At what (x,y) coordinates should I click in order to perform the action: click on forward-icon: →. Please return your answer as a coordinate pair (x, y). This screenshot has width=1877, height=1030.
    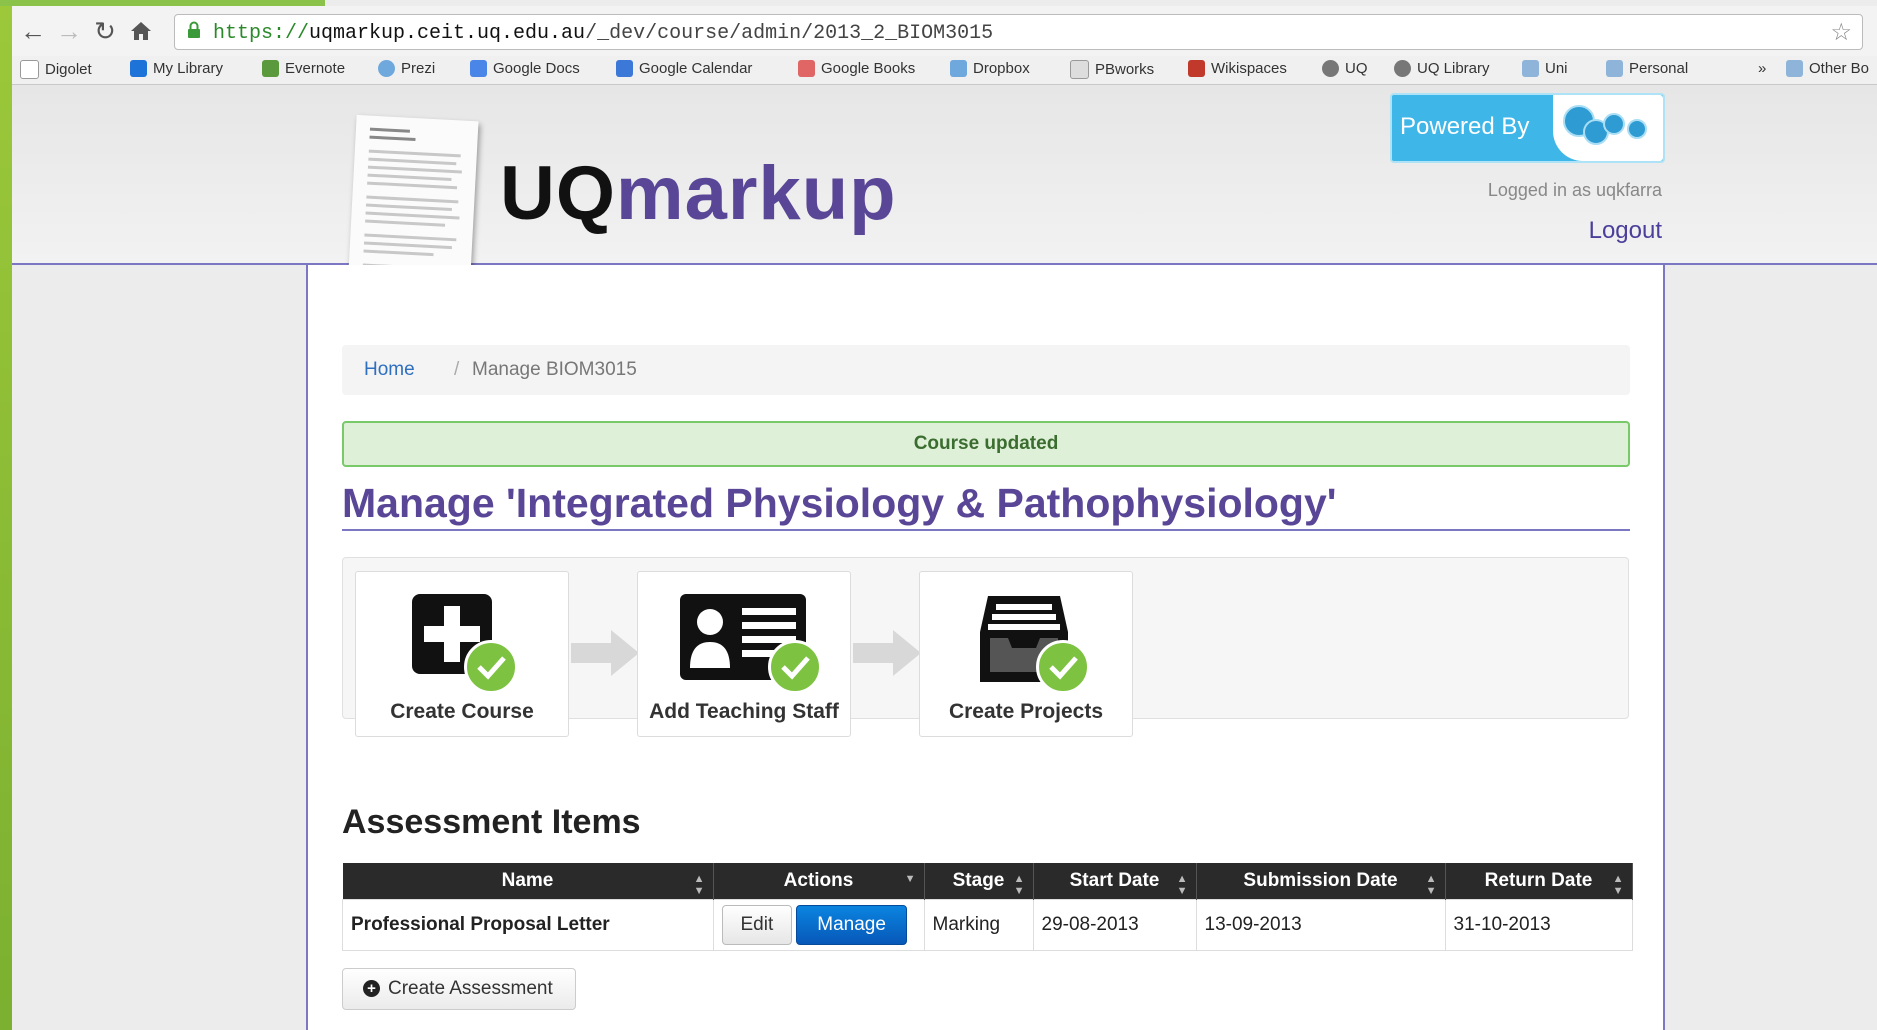
    Looking at the image, I should click on (69, 31).